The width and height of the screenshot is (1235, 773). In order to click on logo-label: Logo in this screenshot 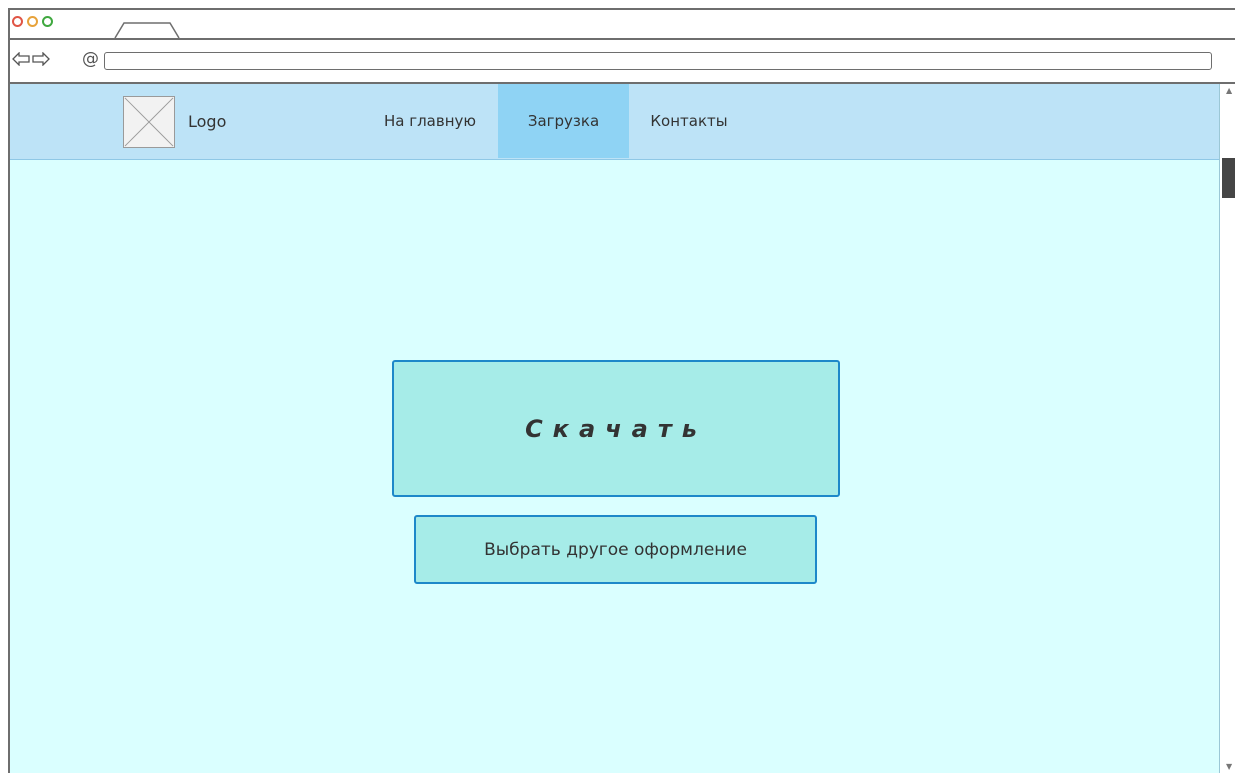, I will do `click(207, 121)`.